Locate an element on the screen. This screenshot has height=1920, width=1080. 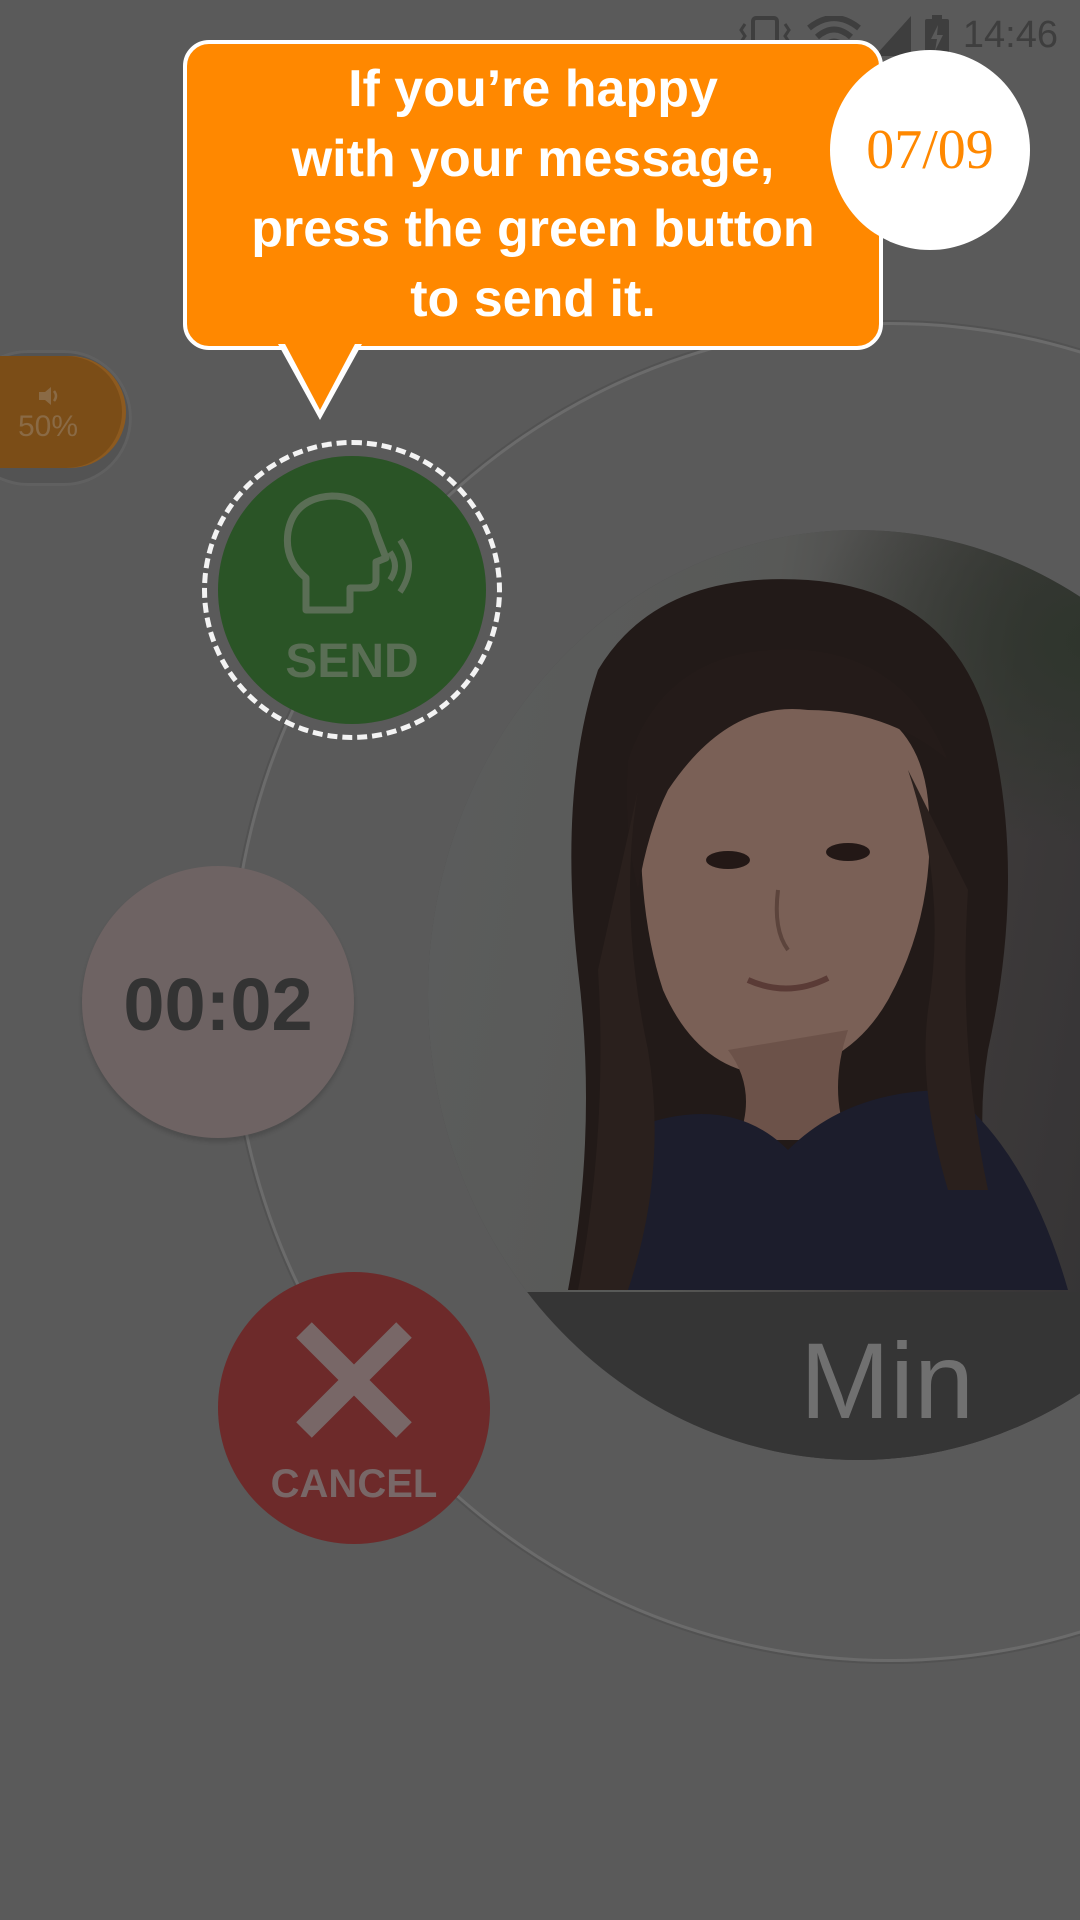
timer-value: 00:02 is located at coordinates (218, 1004).